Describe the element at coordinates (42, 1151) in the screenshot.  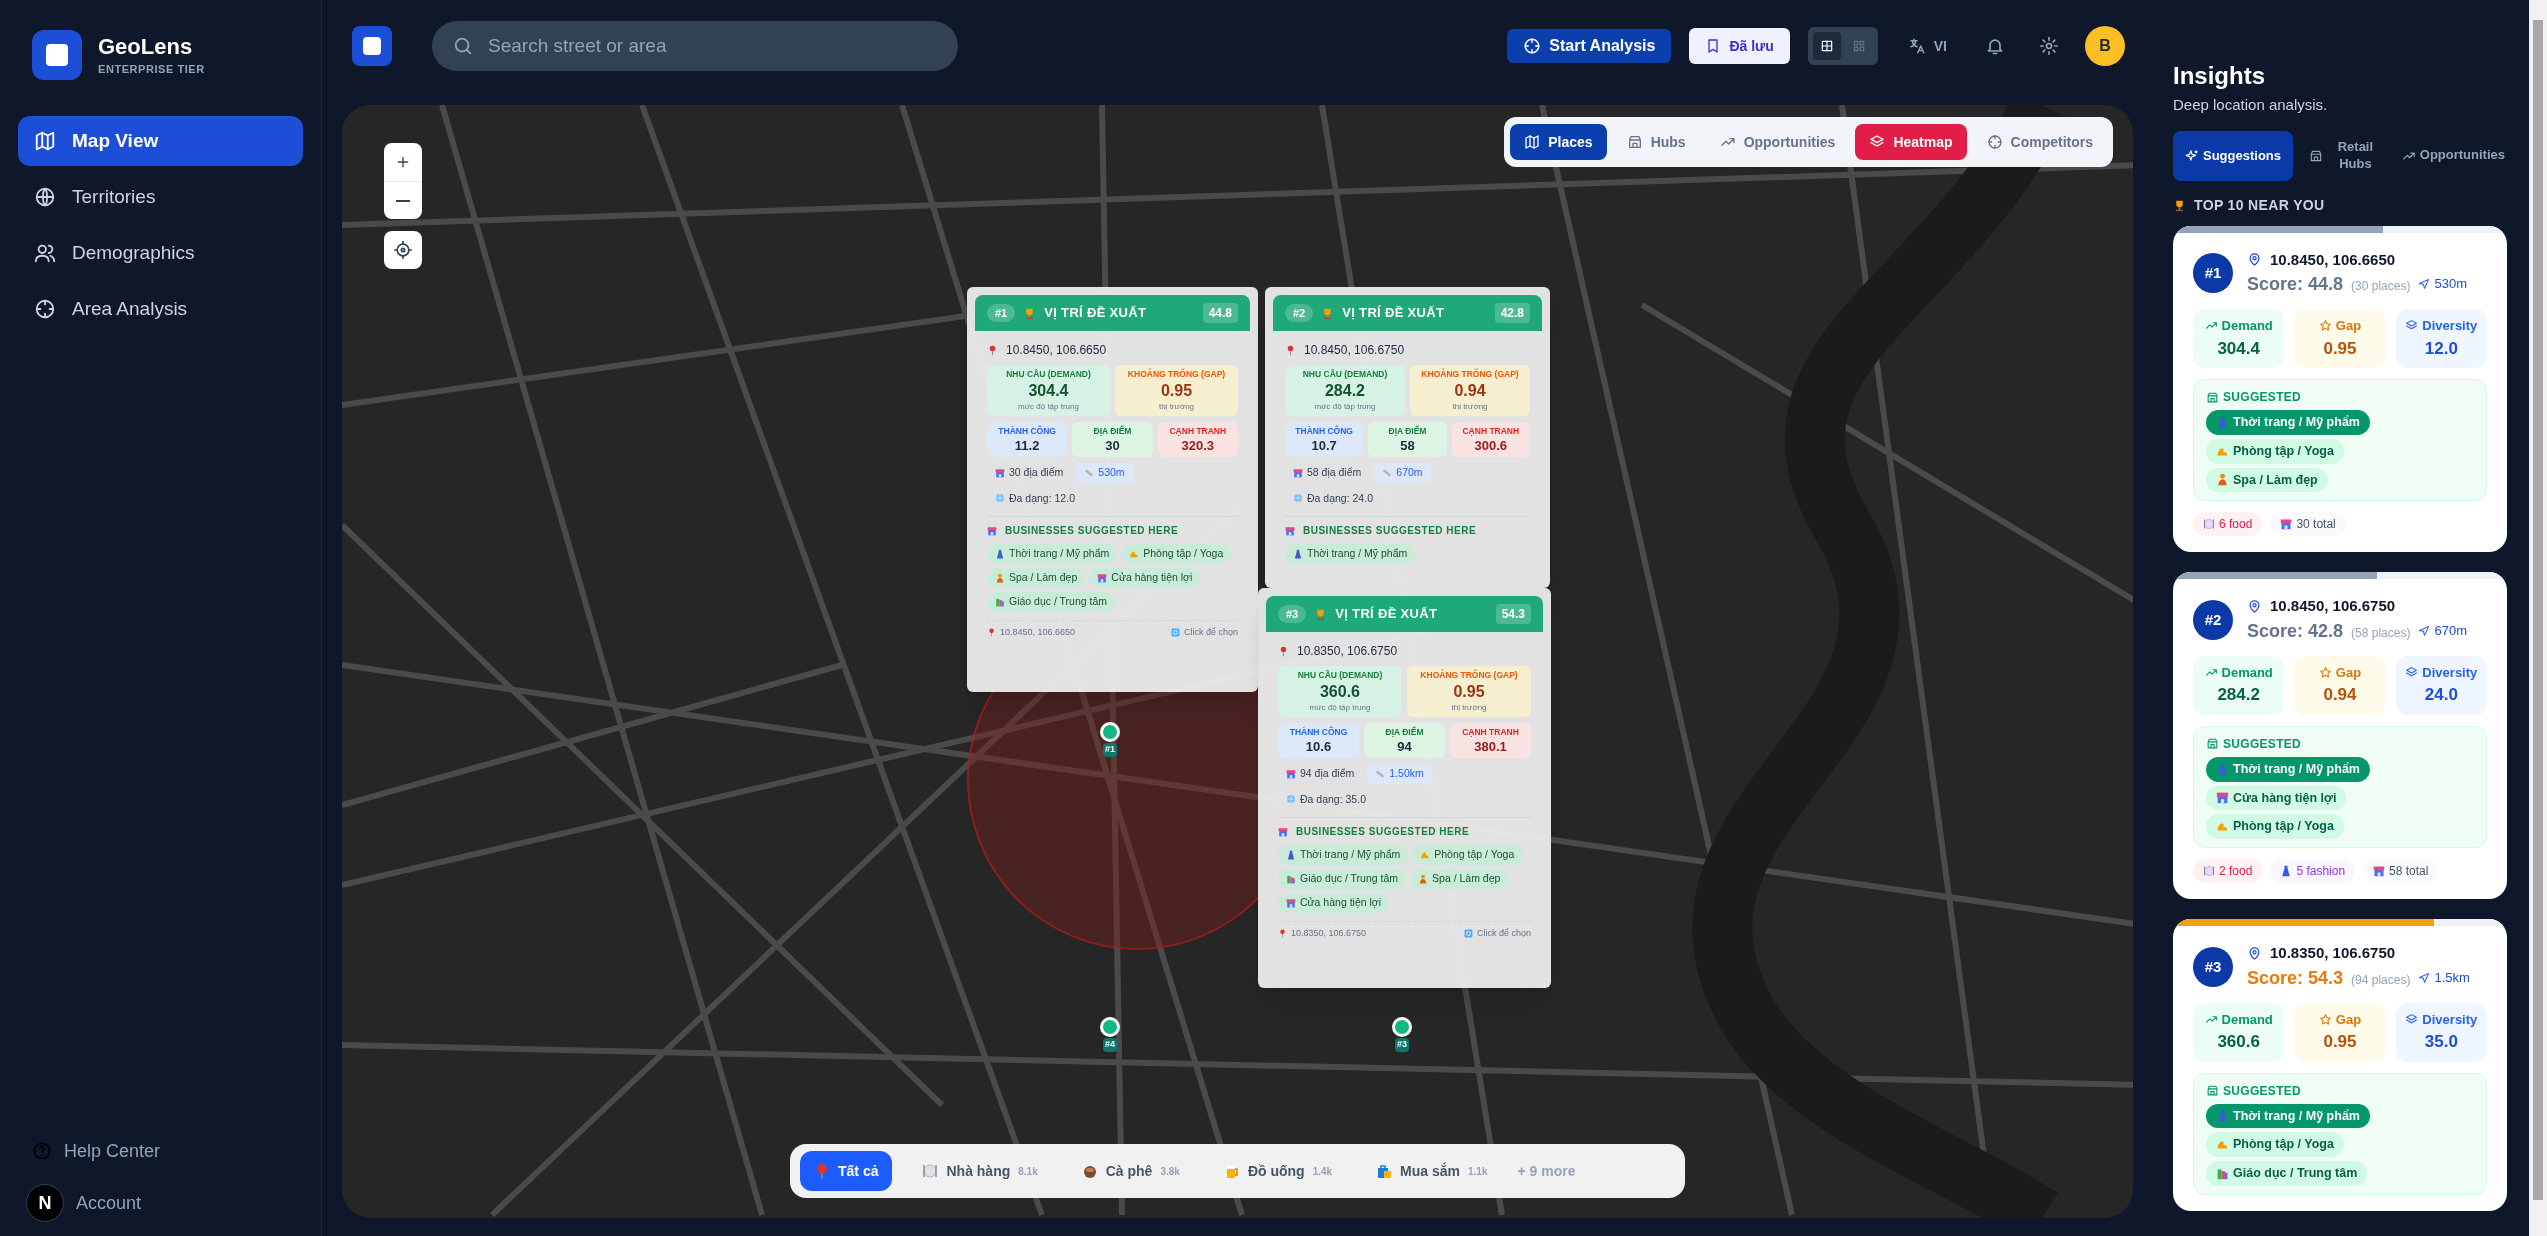
I see `help-icon` at that location.